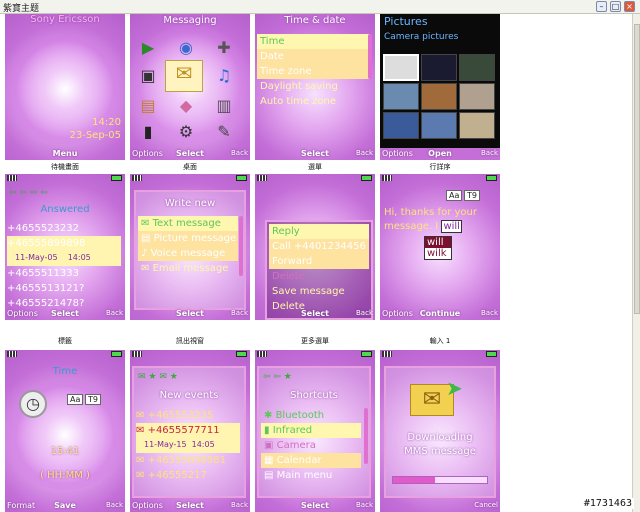 The image size is (640, 512). What do you see at coordinates (158, 377) in the screenshot?
I see `event-tab-icons: ✉ ★ ✉ ★` at bounding box center [158, 377].